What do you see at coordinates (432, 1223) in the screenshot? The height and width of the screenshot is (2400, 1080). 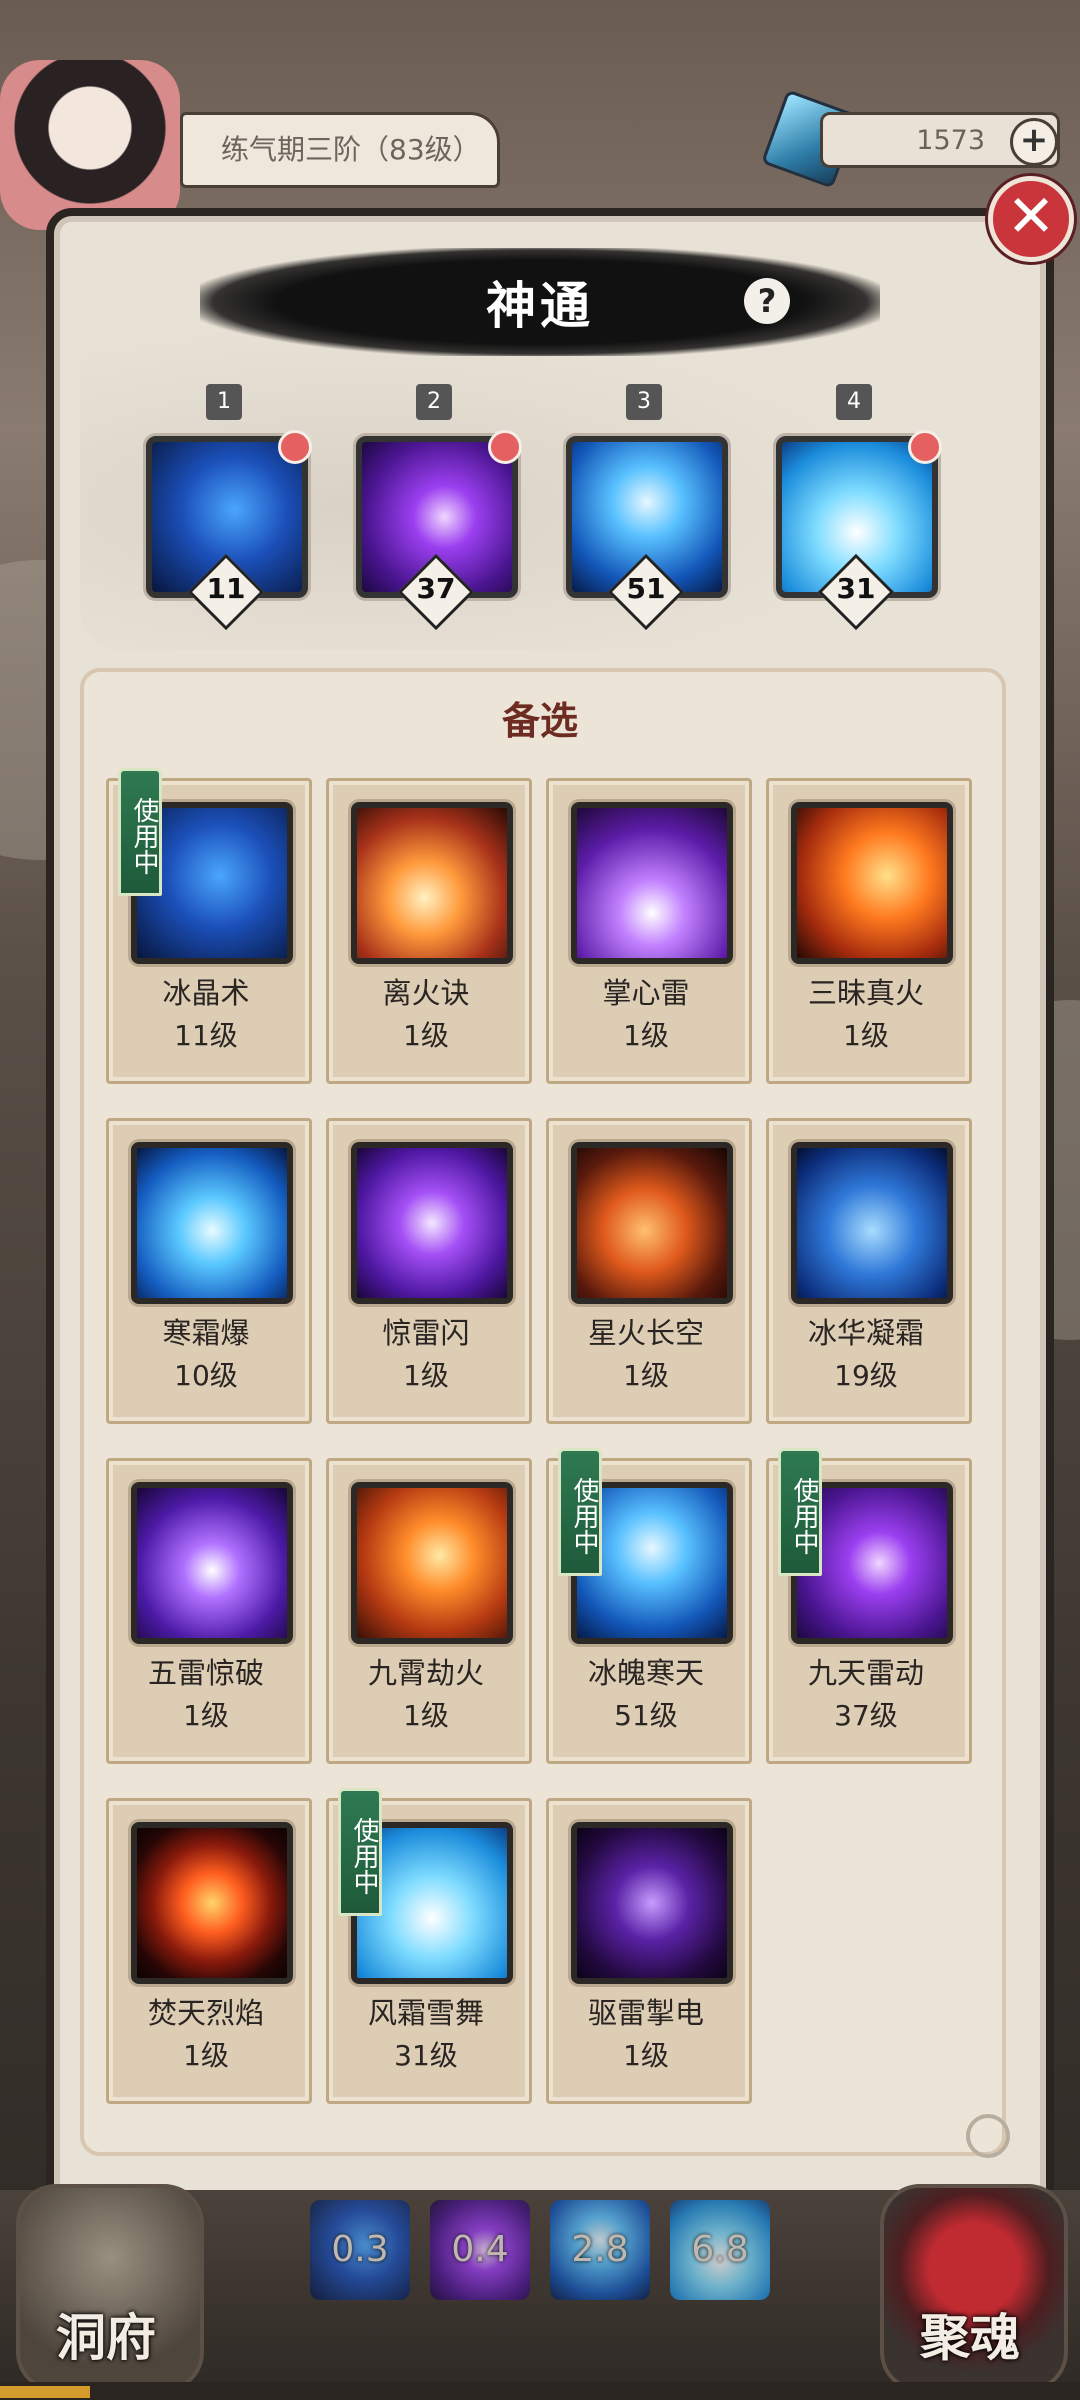 I see `thunder-flash-skill-icon` at bounding box center [432, 1223].